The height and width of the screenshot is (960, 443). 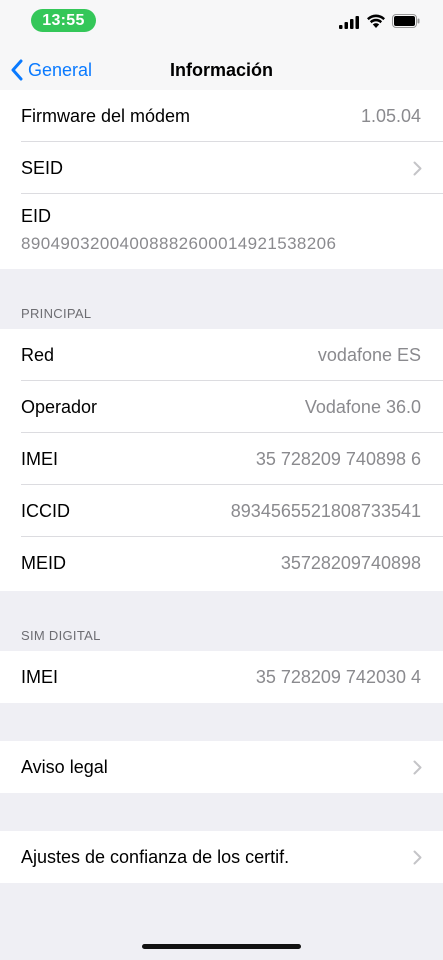 What do you see at coordinates (56, 313) in the screenshot?
I see `principal-header: PRINCIPAL` at bounding box center [56, 313].